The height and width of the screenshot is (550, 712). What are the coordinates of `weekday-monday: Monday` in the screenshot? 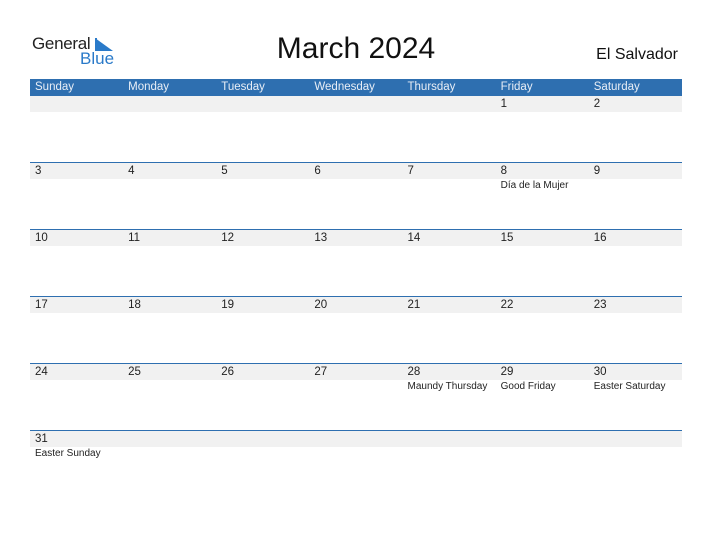 It's located at (149, 87).